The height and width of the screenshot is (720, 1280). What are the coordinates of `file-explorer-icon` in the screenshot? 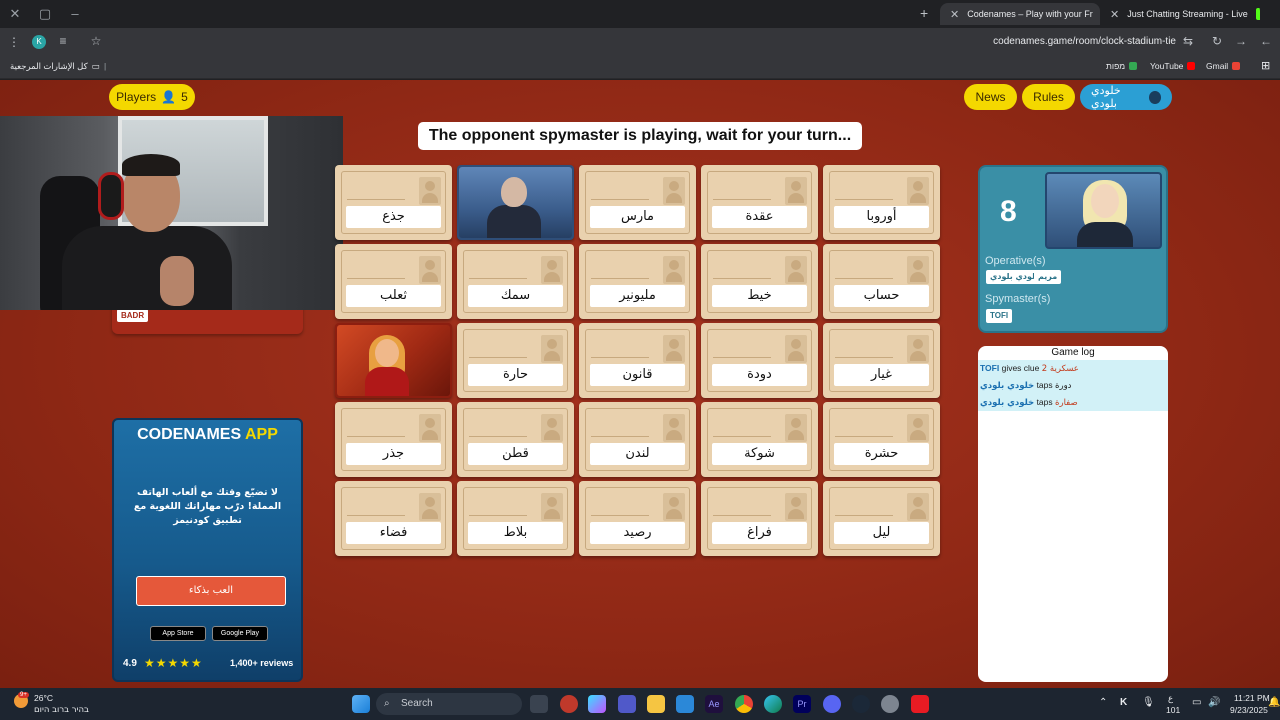 It's located at (656, 704).